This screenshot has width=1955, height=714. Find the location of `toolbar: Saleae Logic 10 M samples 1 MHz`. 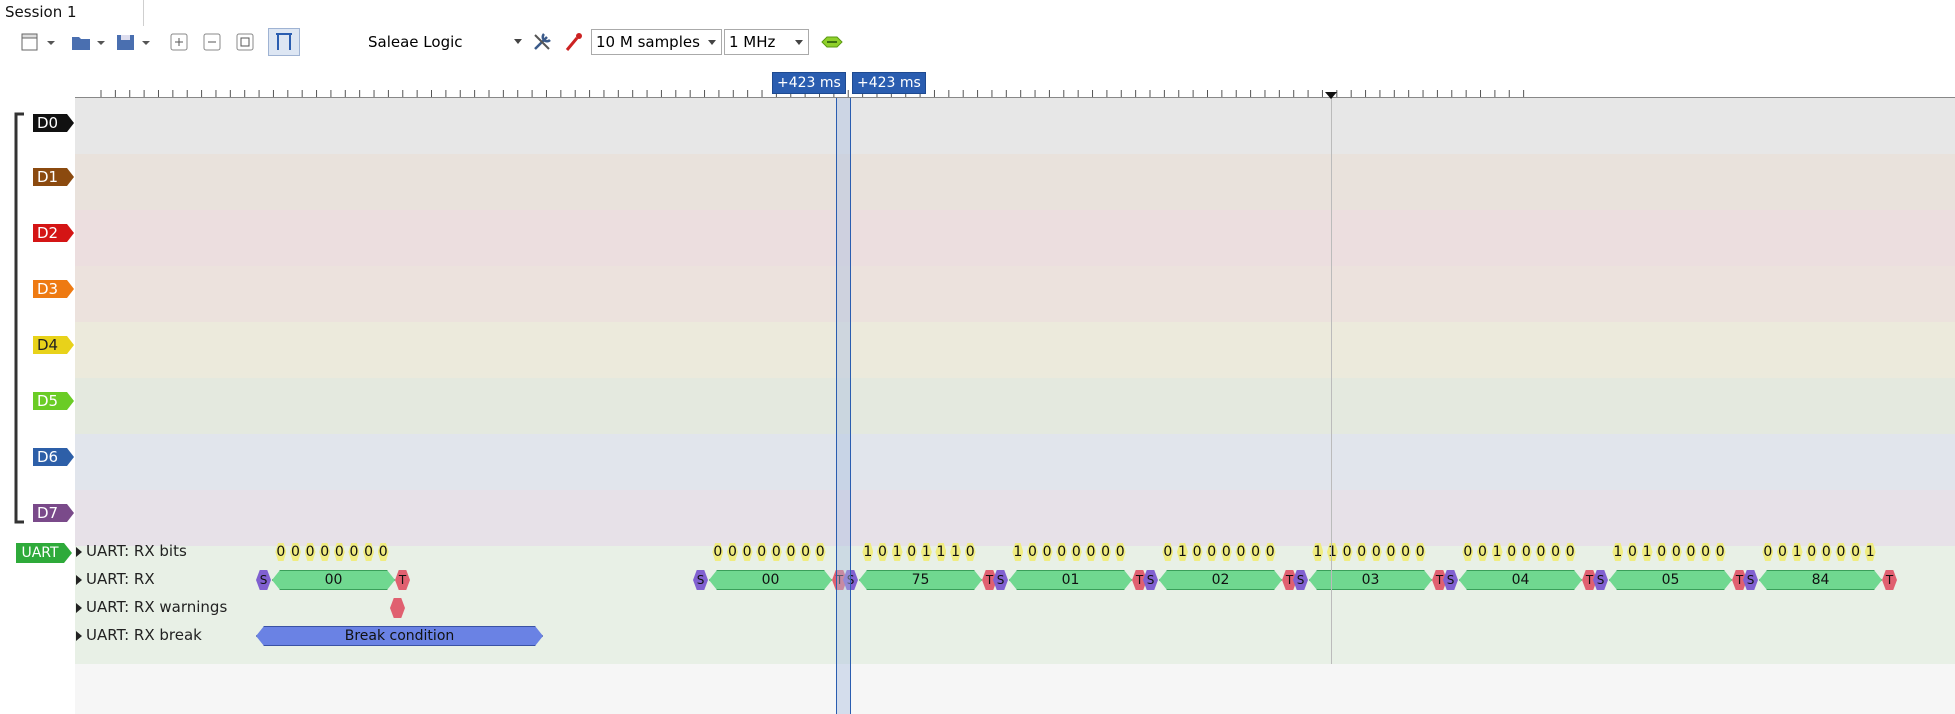

toolbar: Saleae Logic 10 M samples 1 MHz is located at coordinates (977, 43).